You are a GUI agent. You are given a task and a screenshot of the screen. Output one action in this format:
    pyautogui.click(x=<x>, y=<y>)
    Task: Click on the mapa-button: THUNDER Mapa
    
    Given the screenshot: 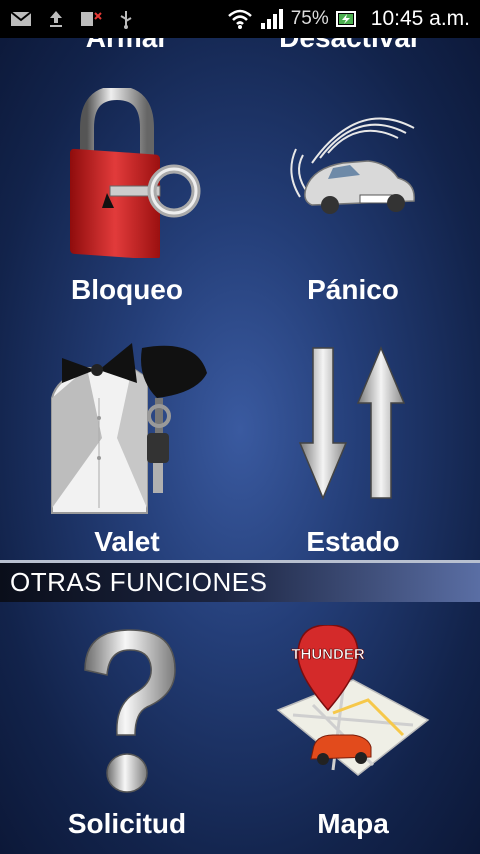 What is the action you would take?
    pyautogui.click(x=353, y=730)
    